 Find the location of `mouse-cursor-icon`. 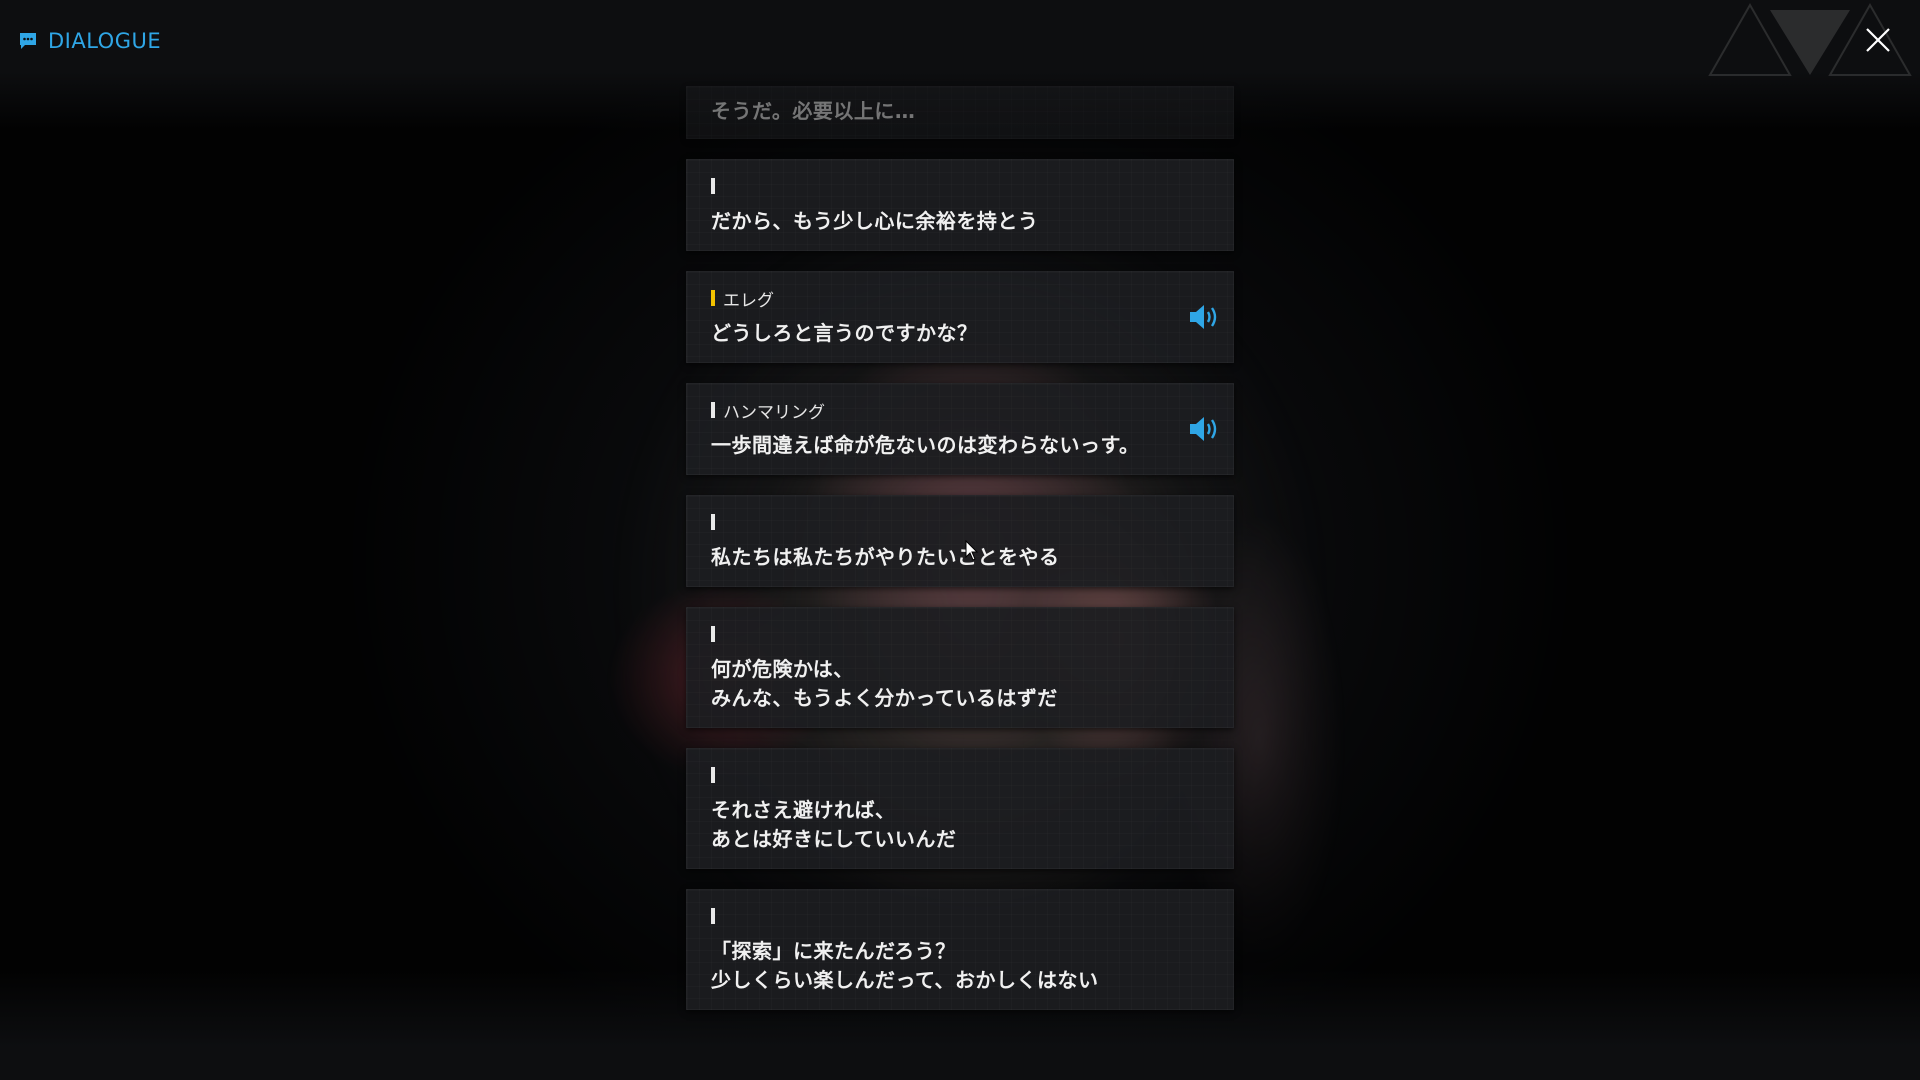

mouse-cursor-icon is located at coordinates (972, 550).